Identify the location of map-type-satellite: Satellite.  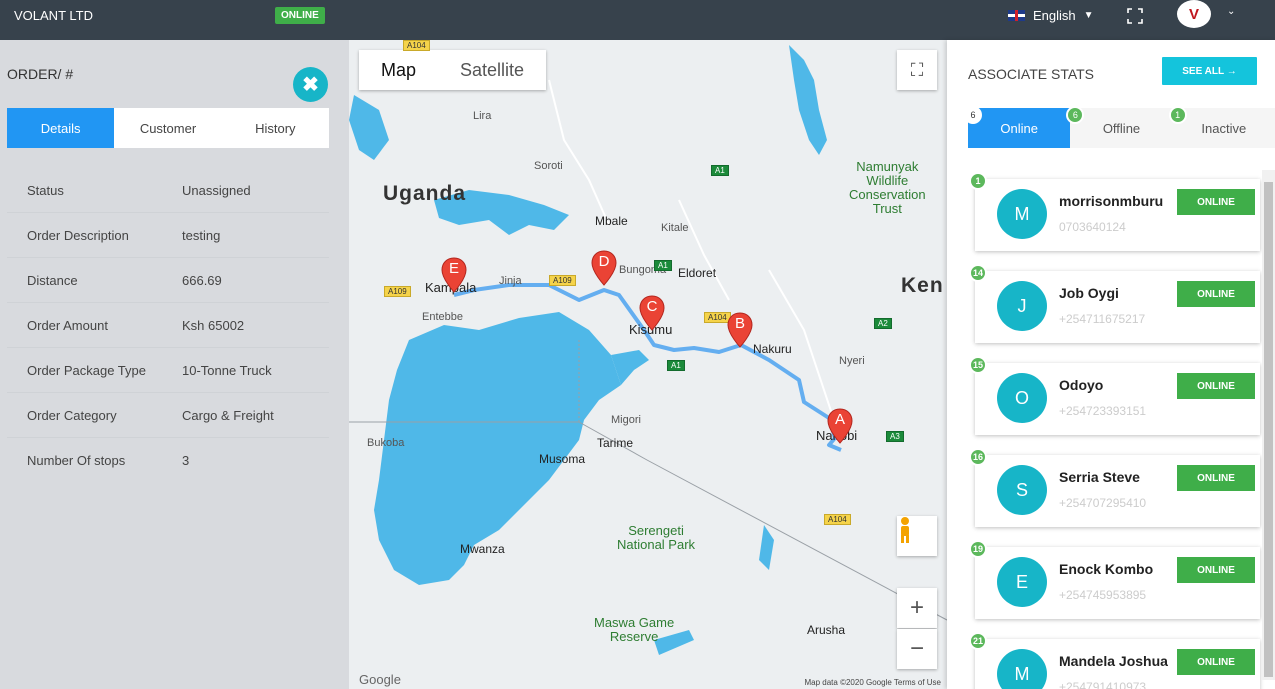
(492, 70).